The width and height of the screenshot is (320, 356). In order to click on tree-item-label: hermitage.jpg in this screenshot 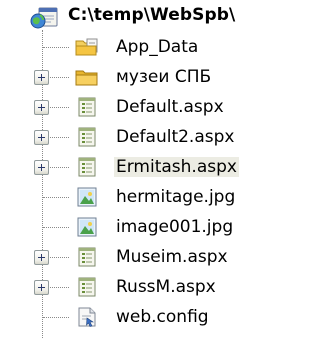, I will do `click(176, 197)`.